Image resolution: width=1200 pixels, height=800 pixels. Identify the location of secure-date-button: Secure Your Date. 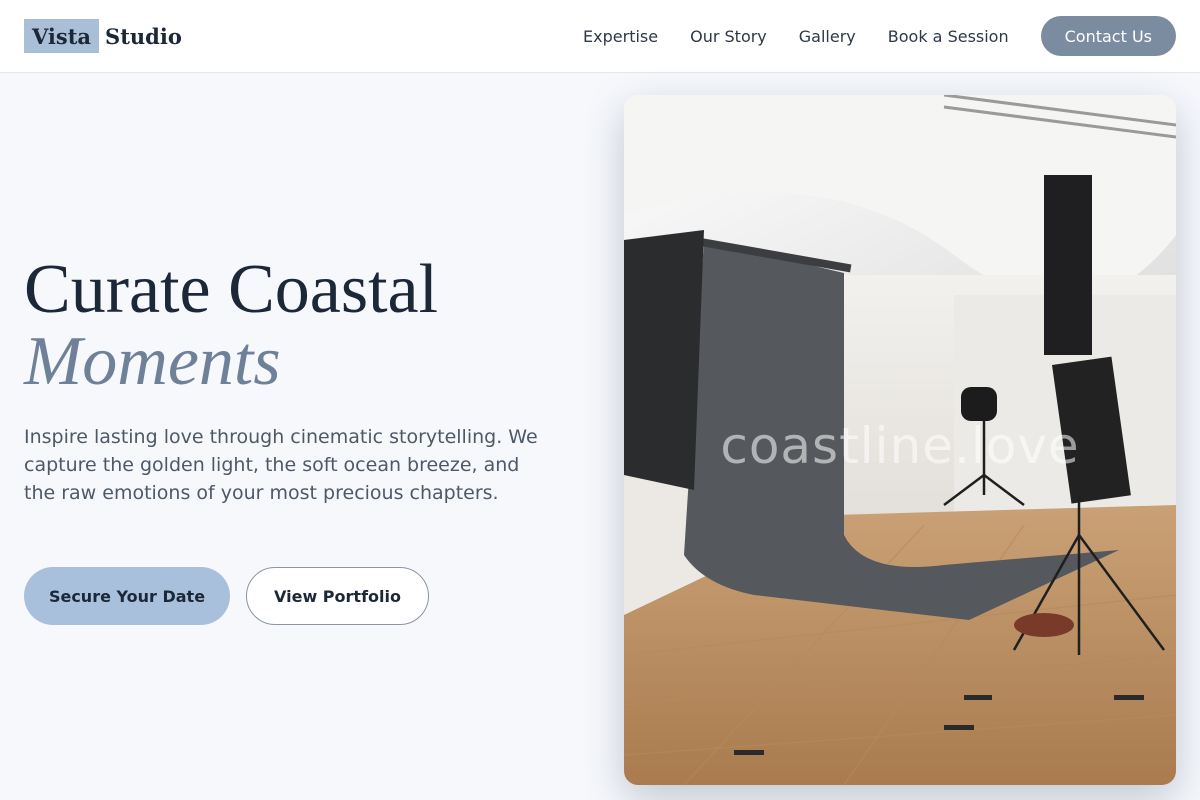
(127, 596).